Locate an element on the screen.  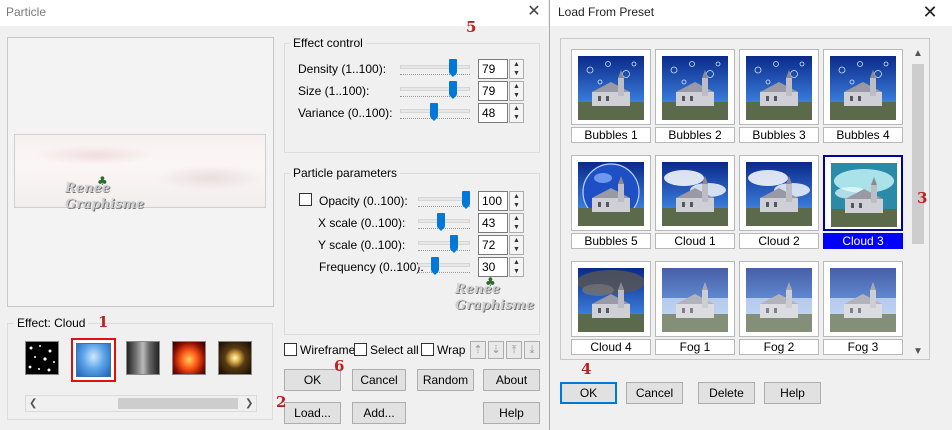
density-slider-thumb is located at coordinates (452, 68).